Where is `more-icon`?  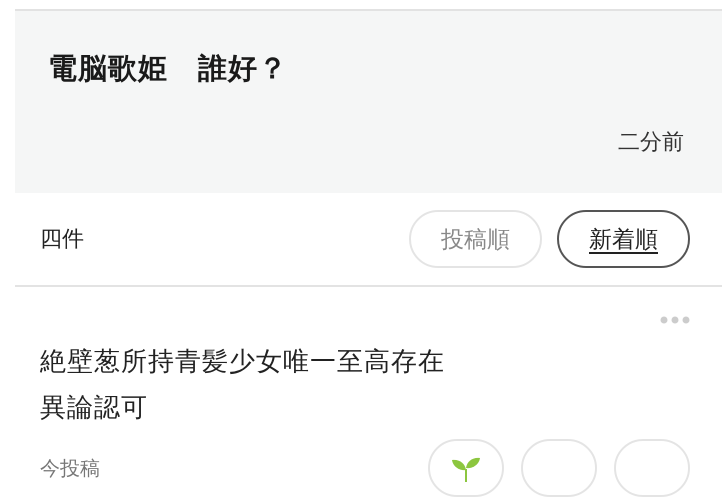 more-icon is located at coordinates (675, 320).